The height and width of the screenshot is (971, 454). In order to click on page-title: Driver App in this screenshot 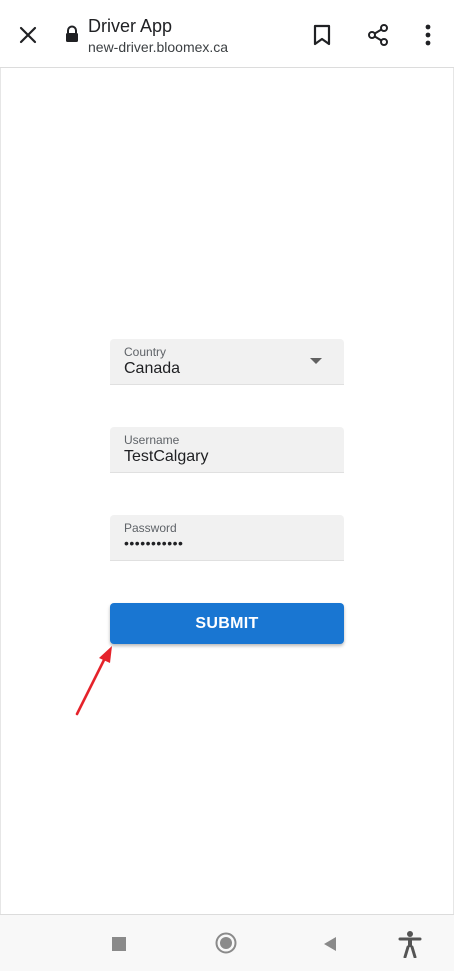, I will do `click(130, 26)`.